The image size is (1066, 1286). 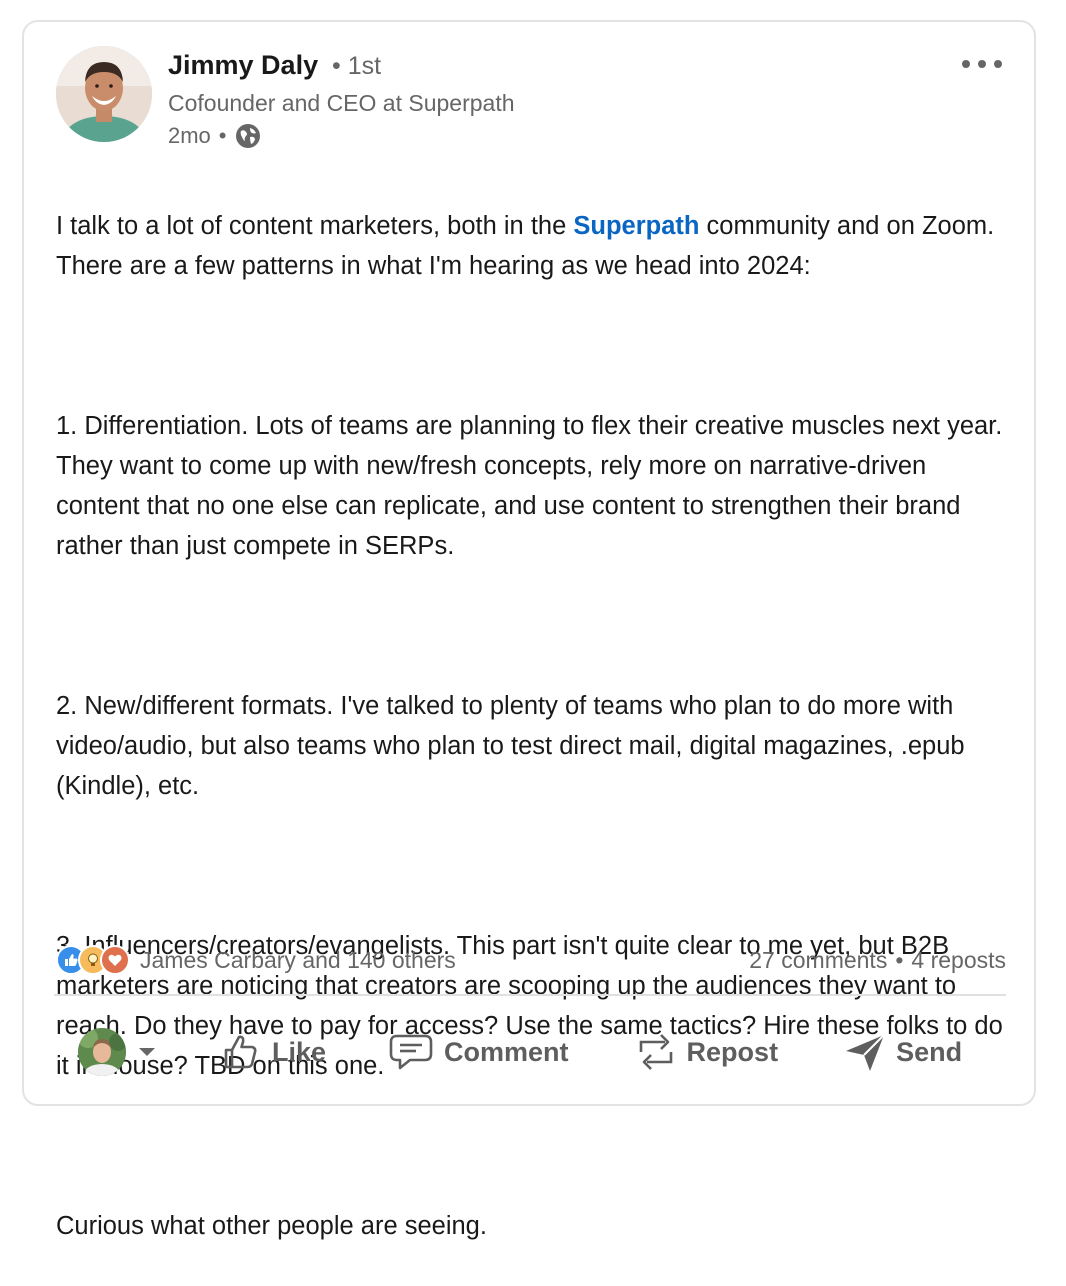 I want to click on comment-button: Comment, so click(x=478, y=1052).